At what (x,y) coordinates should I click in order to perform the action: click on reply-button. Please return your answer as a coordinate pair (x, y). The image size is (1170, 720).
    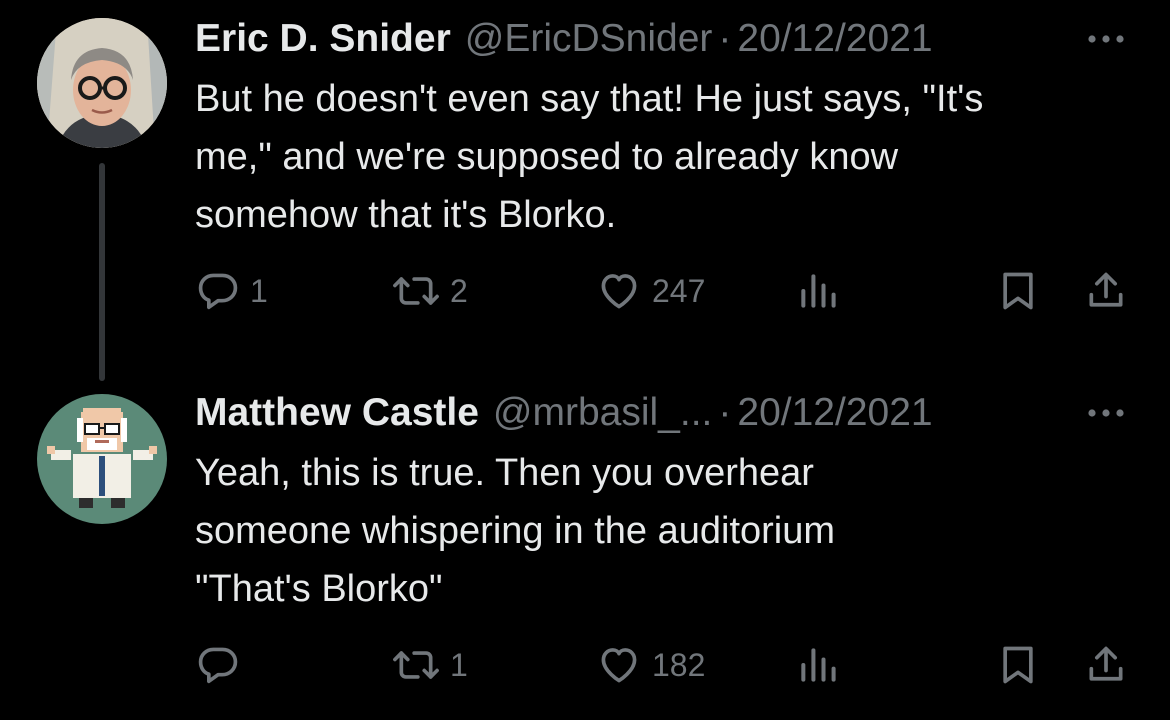
    Looking at the image, I should click on (223, 665).